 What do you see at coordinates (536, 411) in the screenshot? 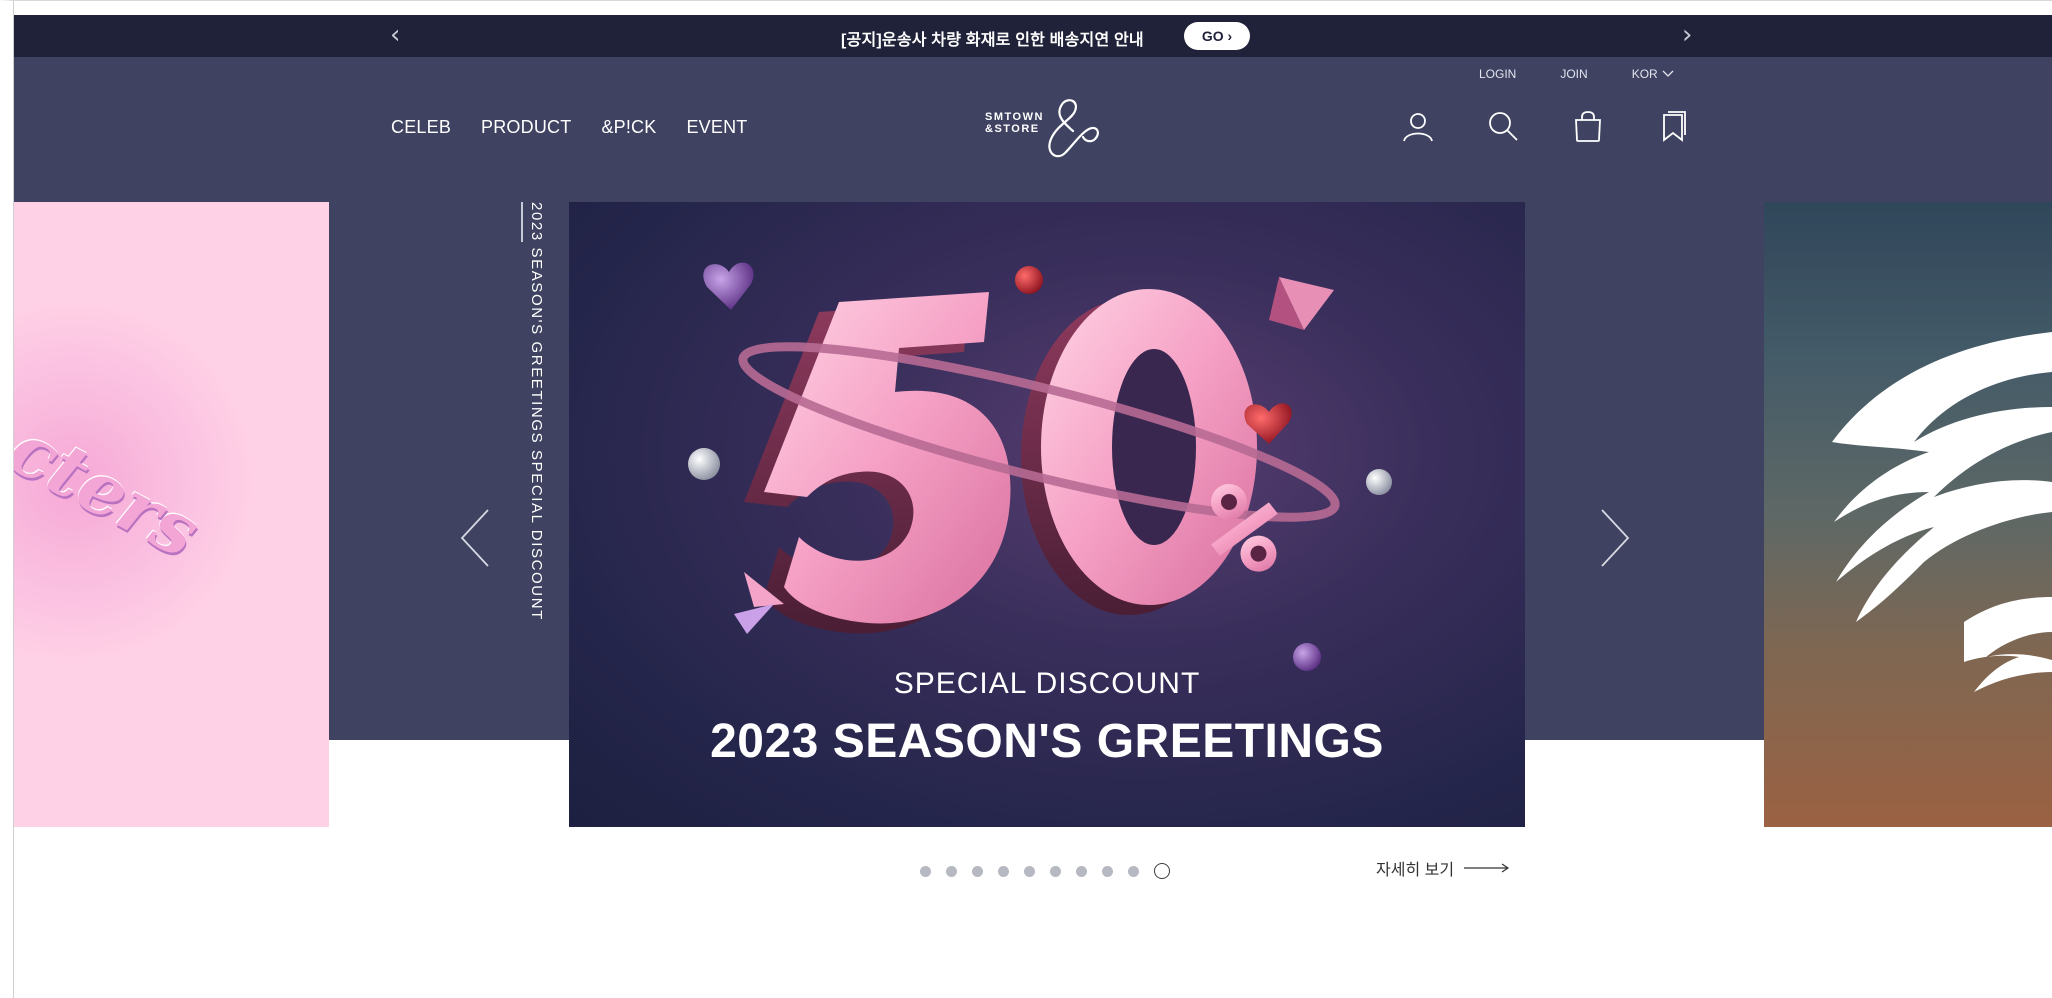
I see `vertical-caption: 2023 SEASON'S GREETINGS SPECIAL DISCOUNT` at bounding box center [536, 411].